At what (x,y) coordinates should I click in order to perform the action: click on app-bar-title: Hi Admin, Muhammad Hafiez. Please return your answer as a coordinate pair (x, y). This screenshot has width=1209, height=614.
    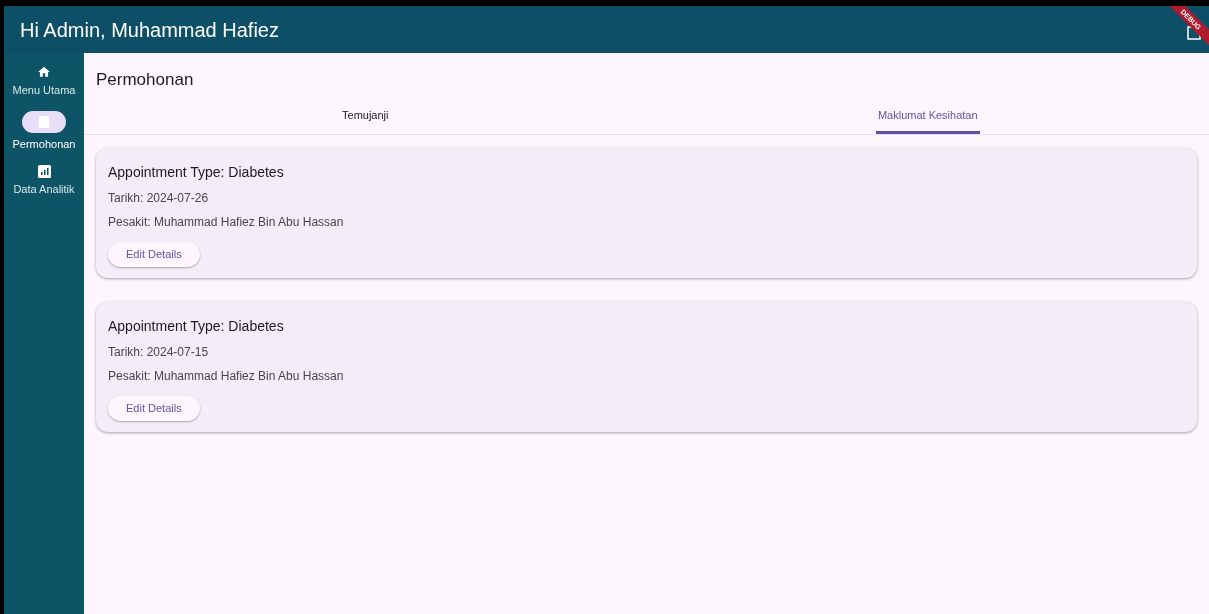
    Looking at the image, I should click on (149, 30).